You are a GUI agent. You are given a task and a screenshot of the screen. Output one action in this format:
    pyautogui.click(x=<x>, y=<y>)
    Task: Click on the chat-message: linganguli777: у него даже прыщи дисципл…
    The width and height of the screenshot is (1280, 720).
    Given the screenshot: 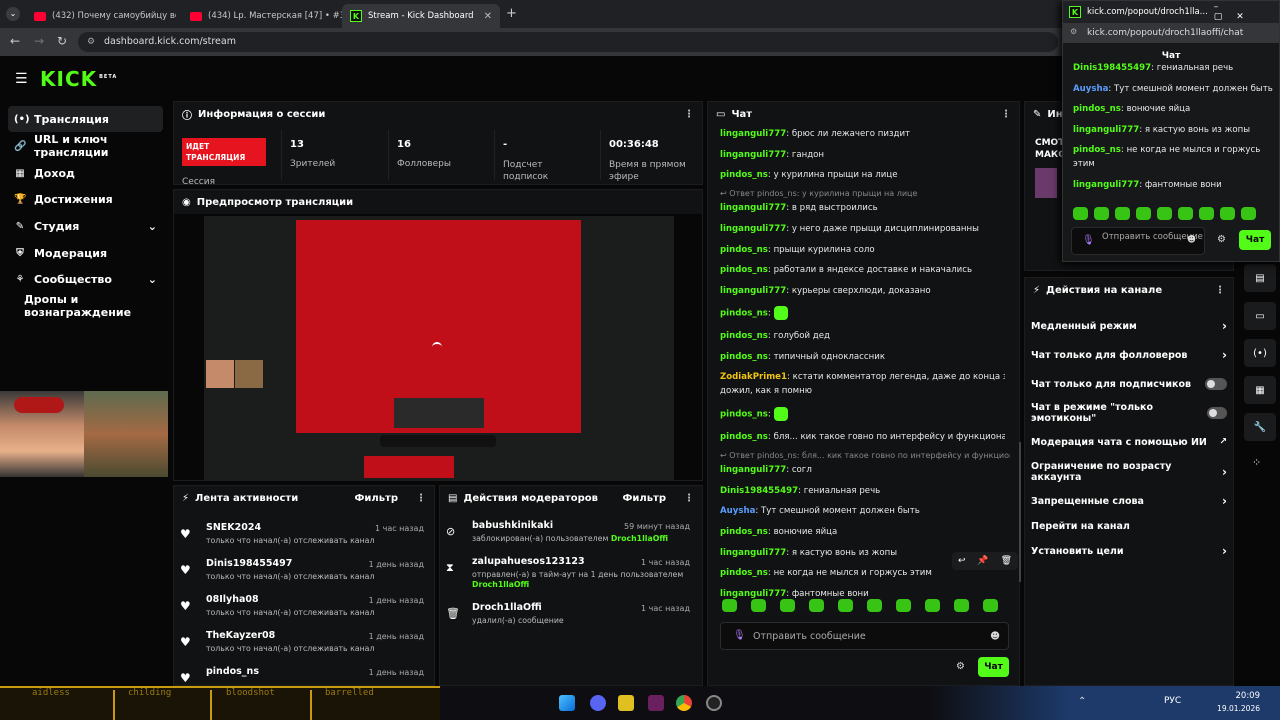 What is the action you would take?
    pyautogui.click(x=862, y=229)
    